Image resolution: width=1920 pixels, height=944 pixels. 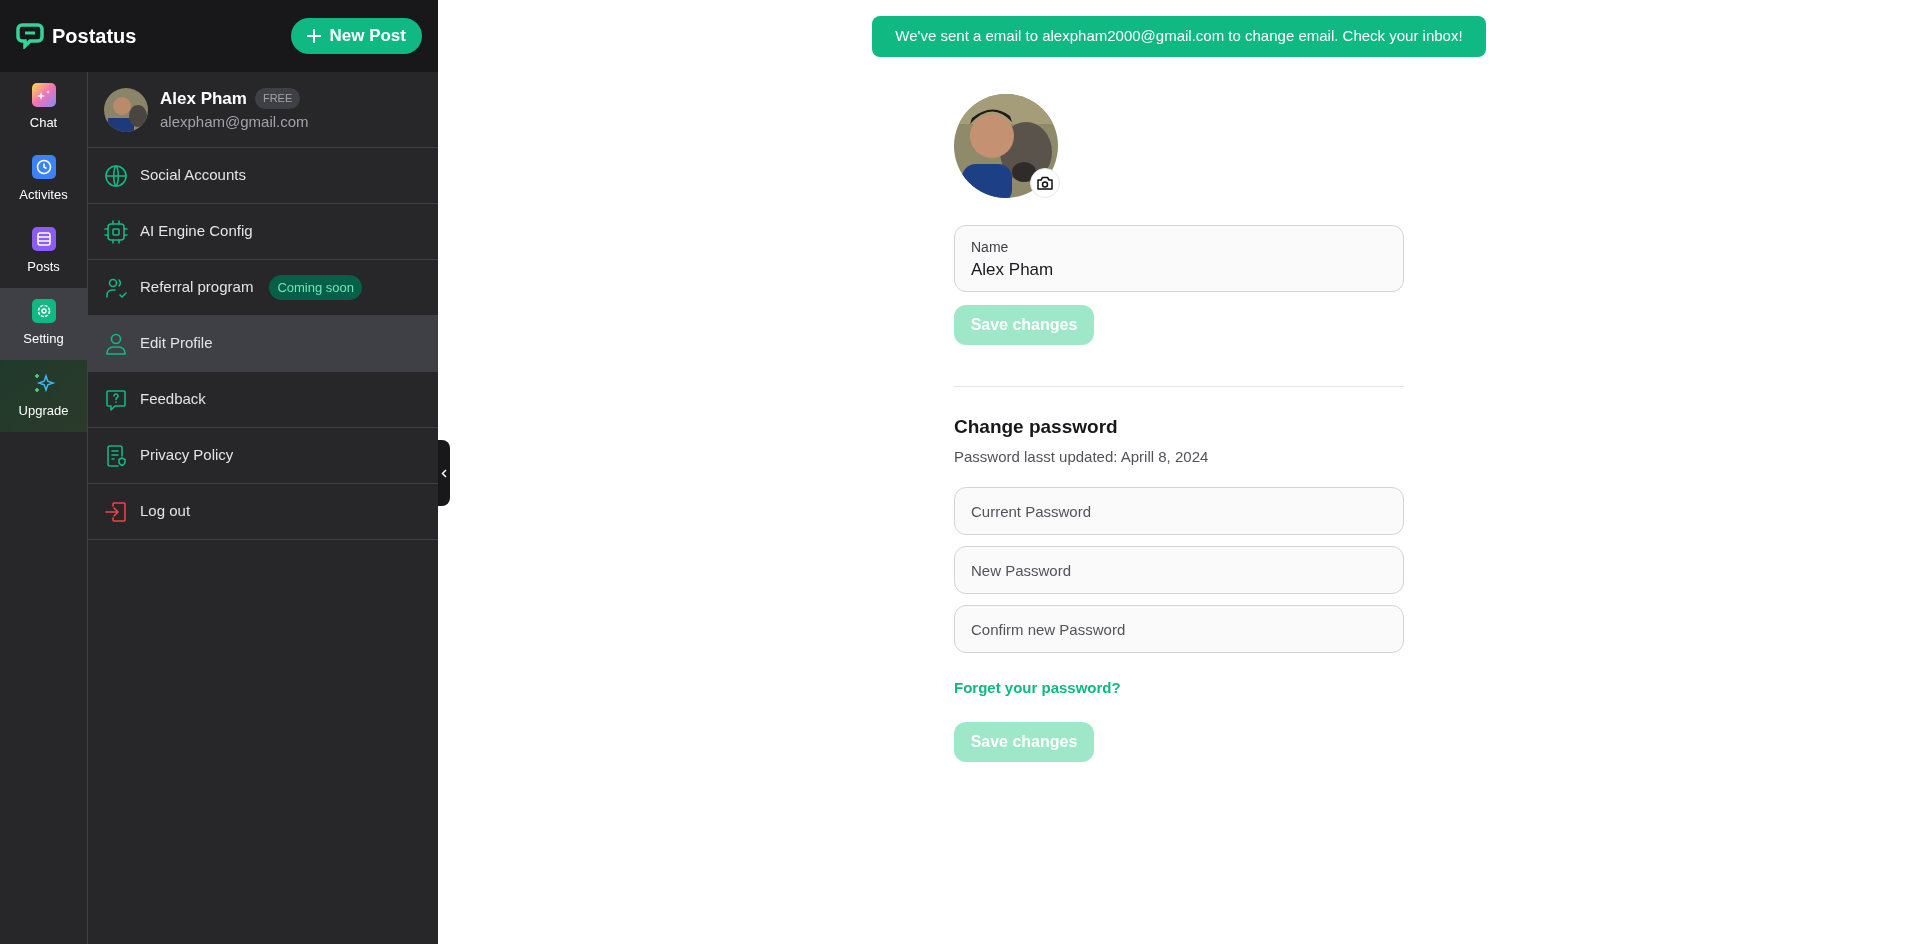 I want to click on chevron-left-icon, so click(x=444, y=473).